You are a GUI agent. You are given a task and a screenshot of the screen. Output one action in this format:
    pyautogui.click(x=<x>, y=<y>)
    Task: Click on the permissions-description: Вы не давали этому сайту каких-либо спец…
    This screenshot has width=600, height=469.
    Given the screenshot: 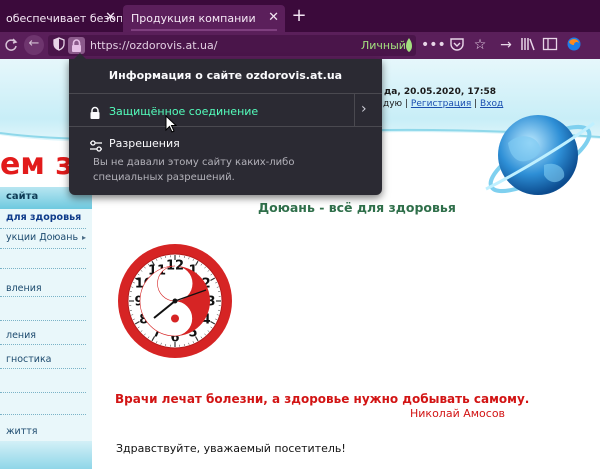 What is the action you would take?
    pyautogui.click(x=194, y=170)
    